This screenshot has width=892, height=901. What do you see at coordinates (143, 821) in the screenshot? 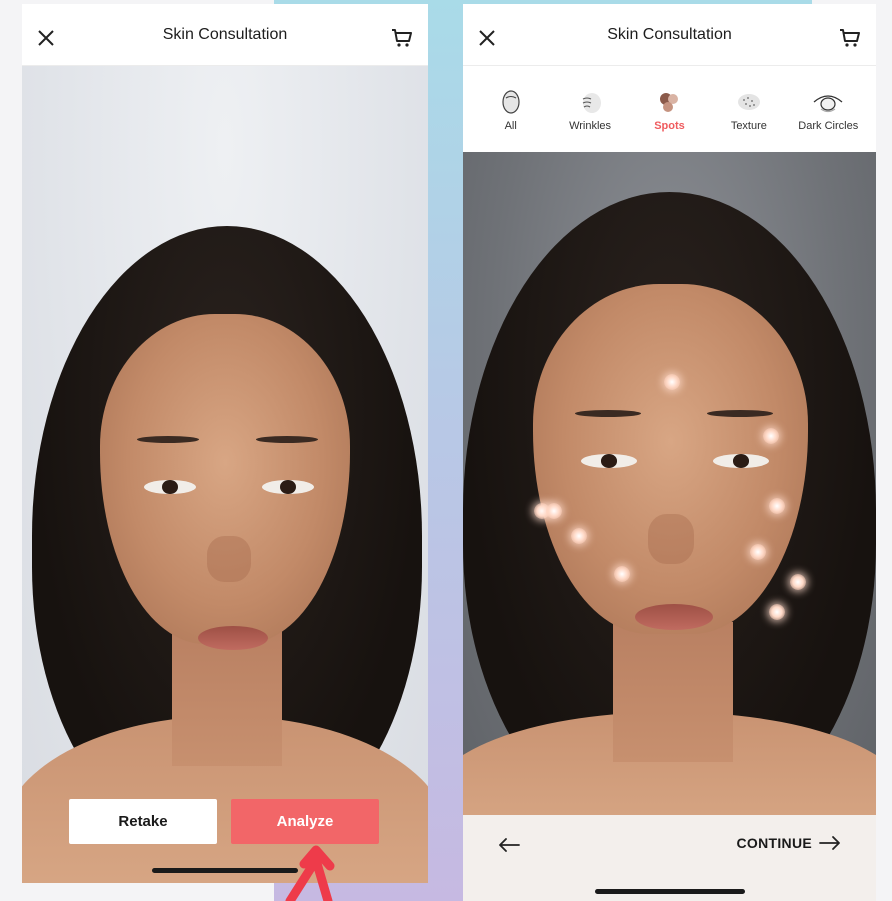
I see `retake-button: Retake` at bounding box center [143, 821].